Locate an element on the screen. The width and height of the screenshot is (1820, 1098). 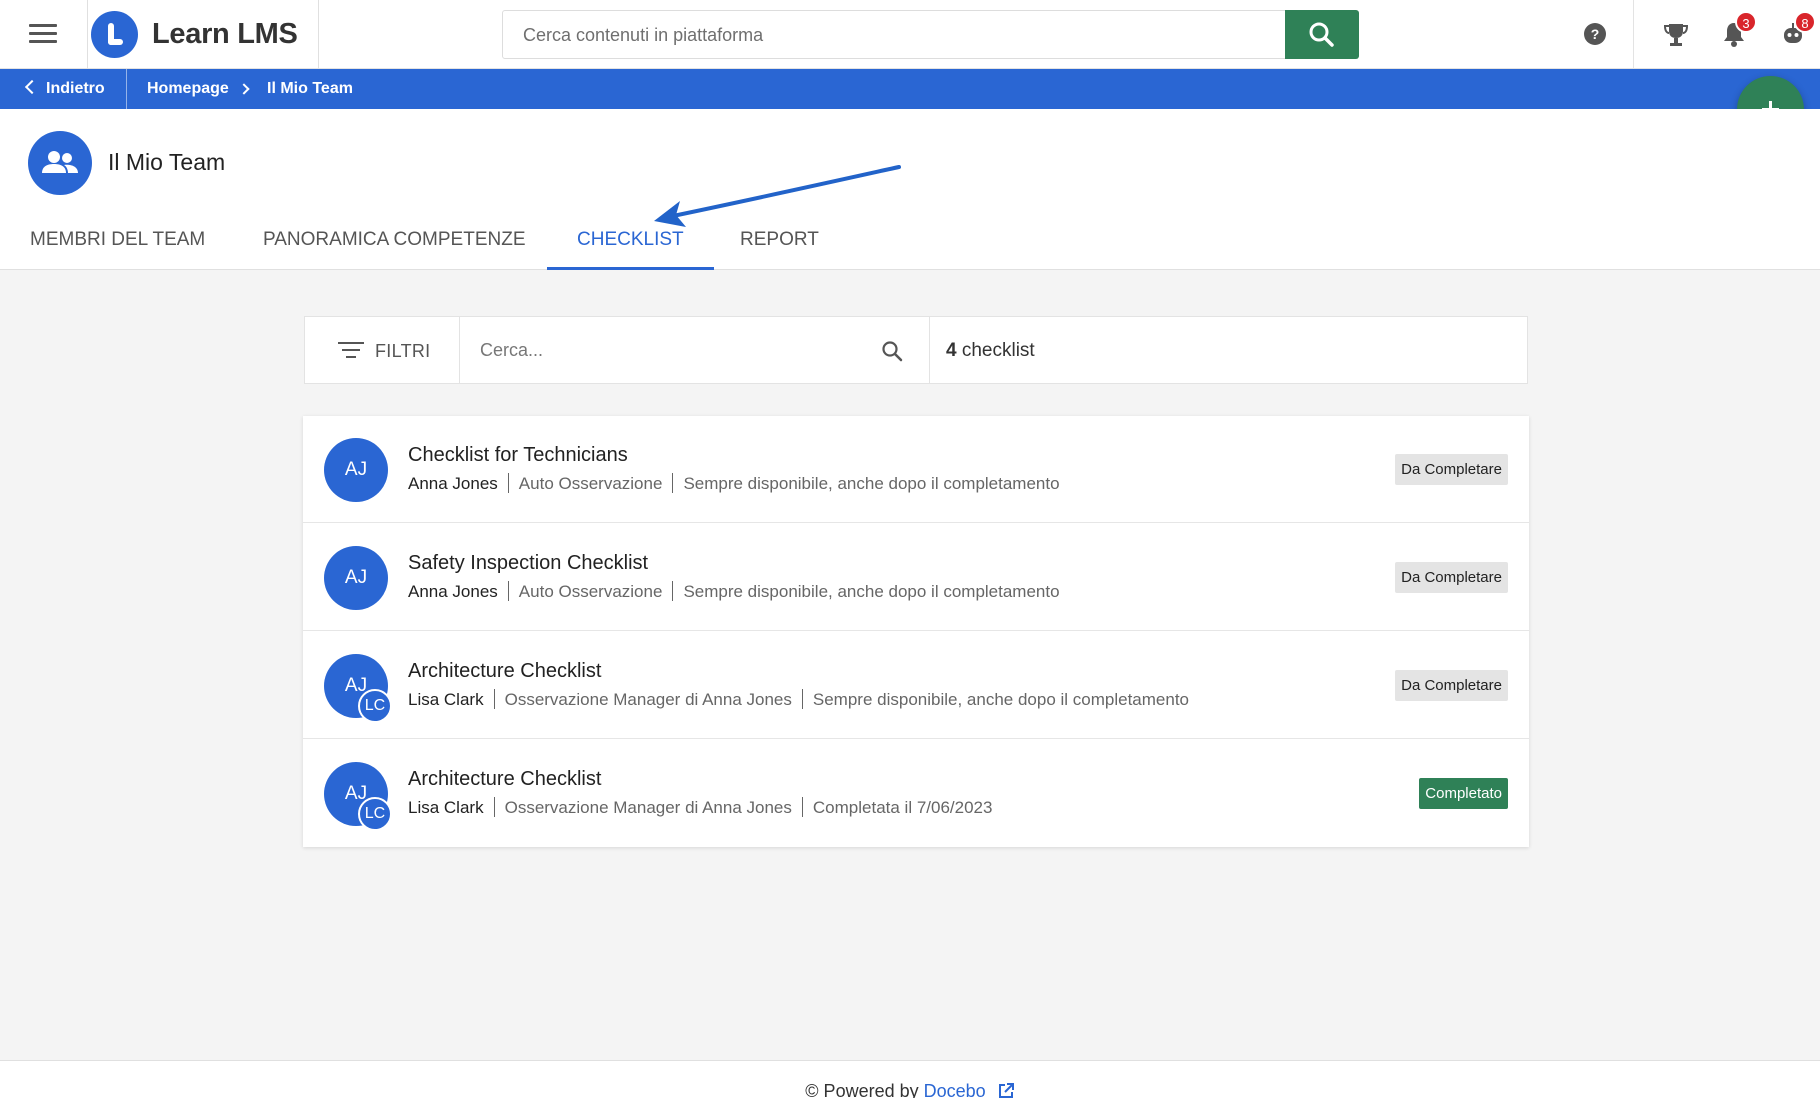
back-link: Indietro is located at coordinates (64, 89).